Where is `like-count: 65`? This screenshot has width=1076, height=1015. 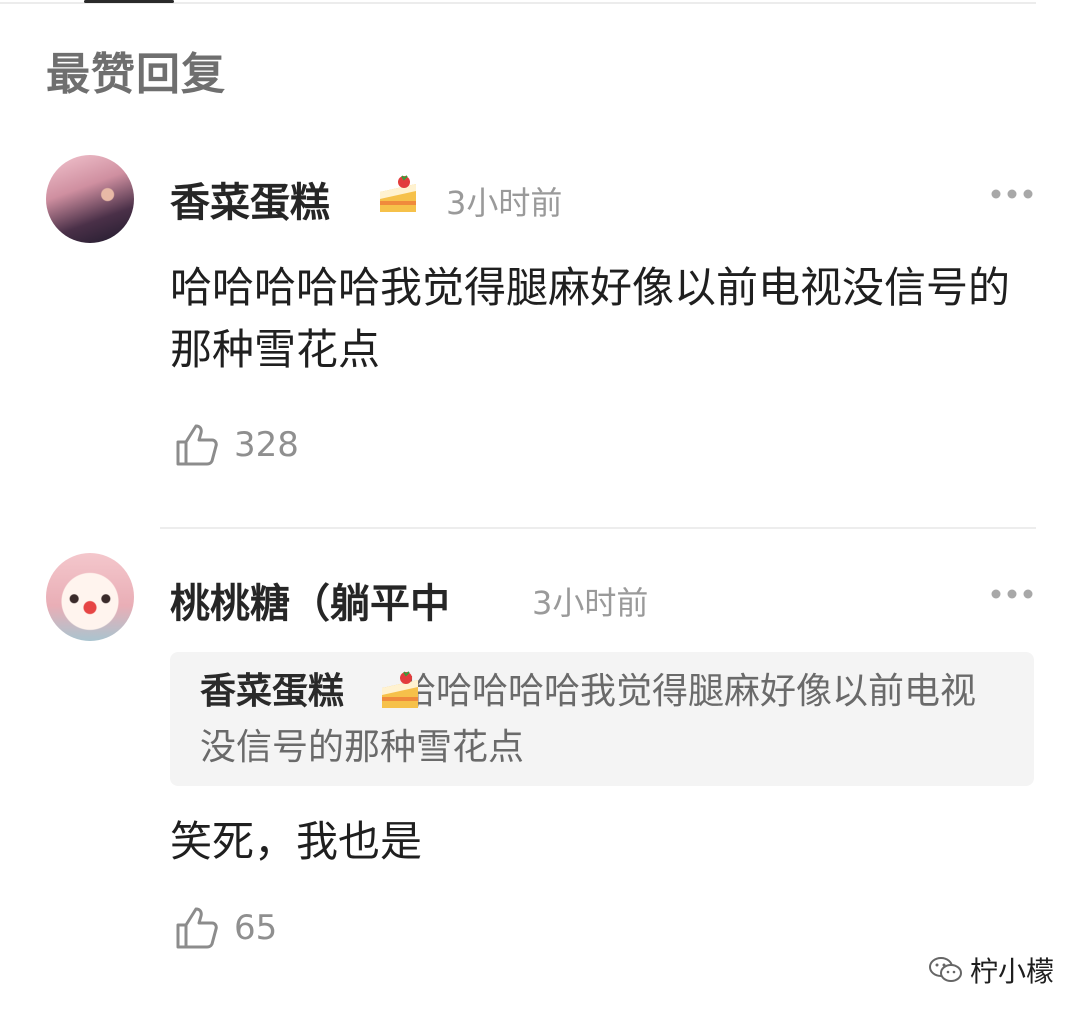 like-count: 65 is located at coordinates (256, 928).